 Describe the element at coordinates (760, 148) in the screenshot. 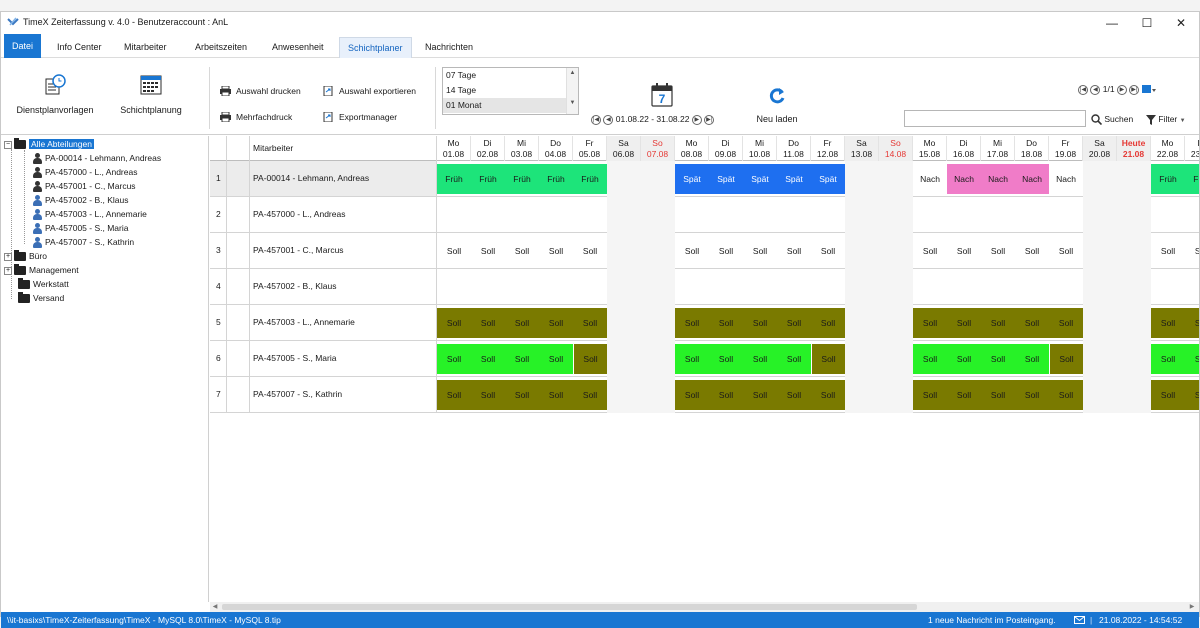

I see `day-header: Mi 10.08` at that location.